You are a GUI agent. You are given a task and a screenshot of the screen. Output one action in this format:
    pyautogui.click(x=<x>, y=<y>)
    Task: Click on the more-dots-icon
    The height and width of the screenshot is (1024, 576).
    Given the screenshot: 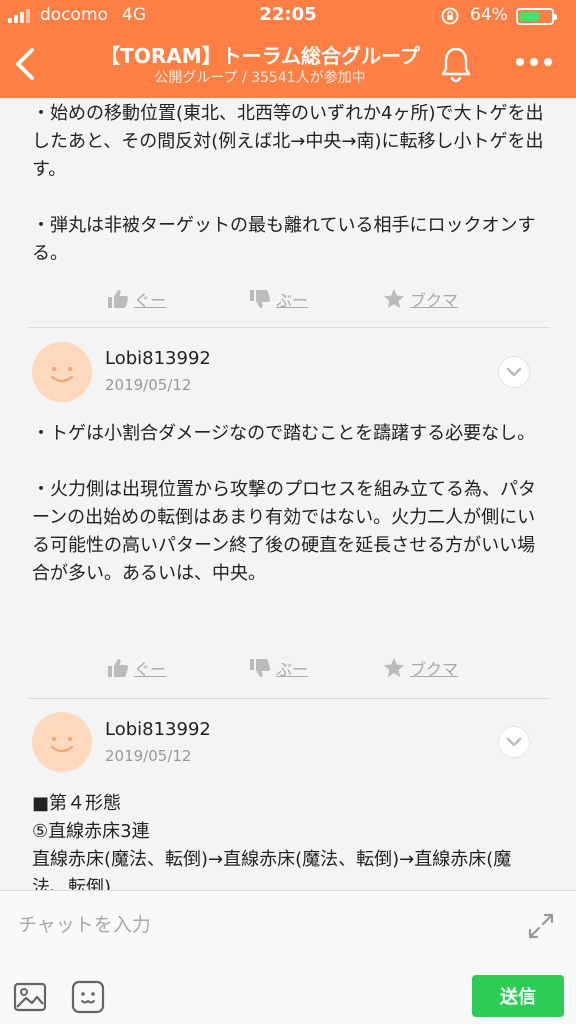 What is the action you would take?
    pyautogui.click(x=534, y=62)
    